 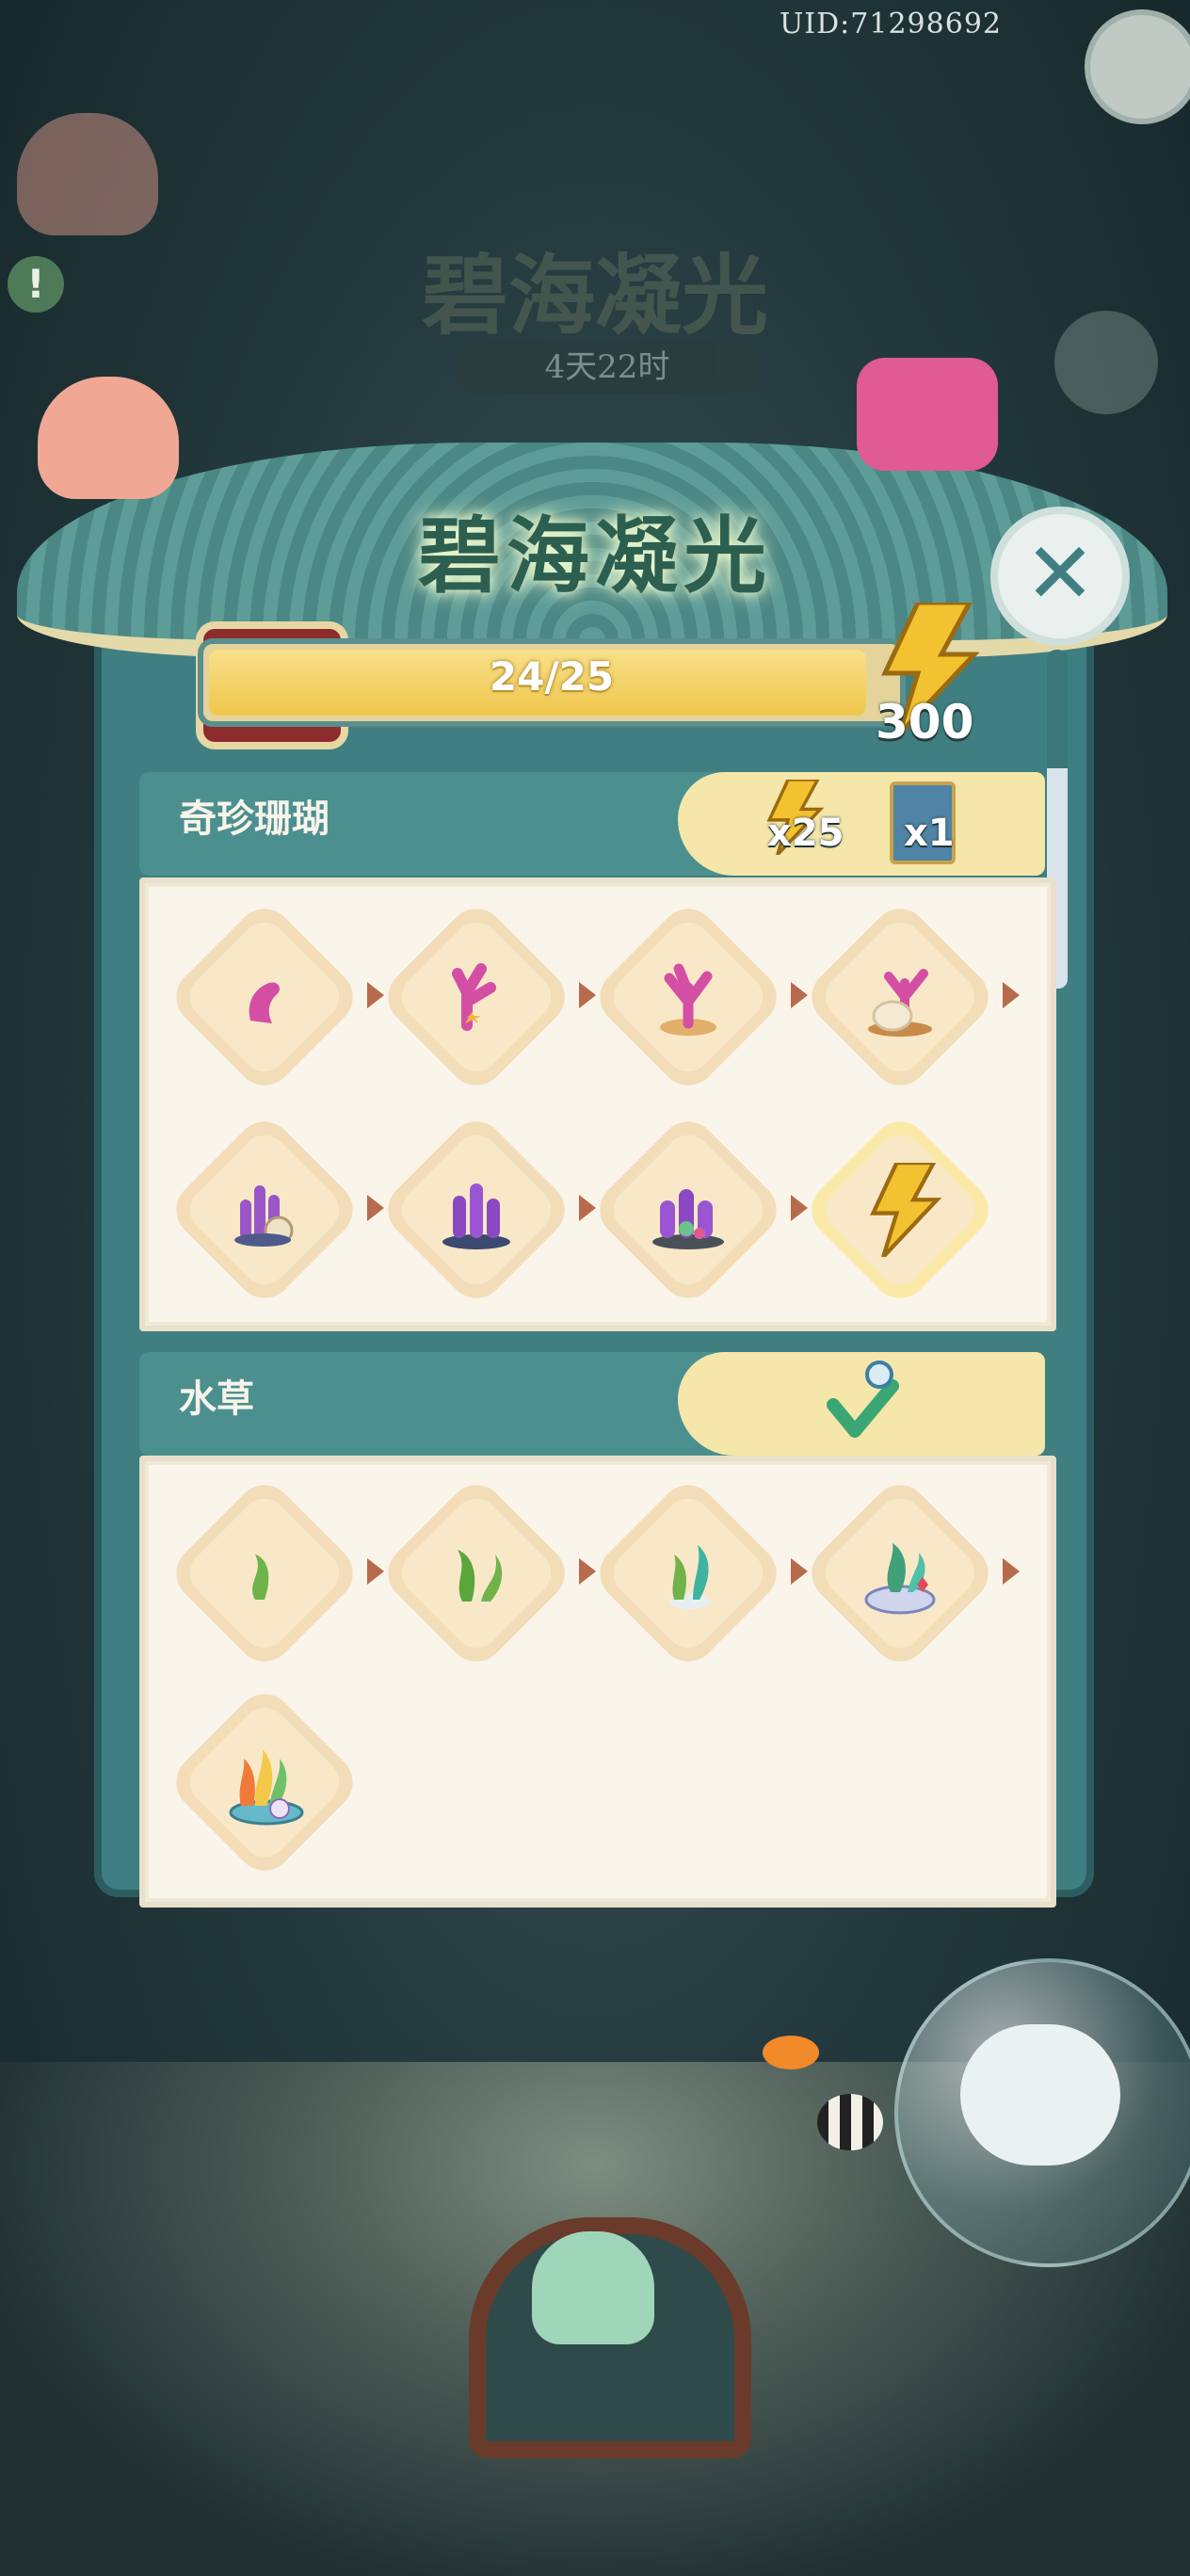 I want to click on reward-ticket-count: x1, so click(x=929, y=833).